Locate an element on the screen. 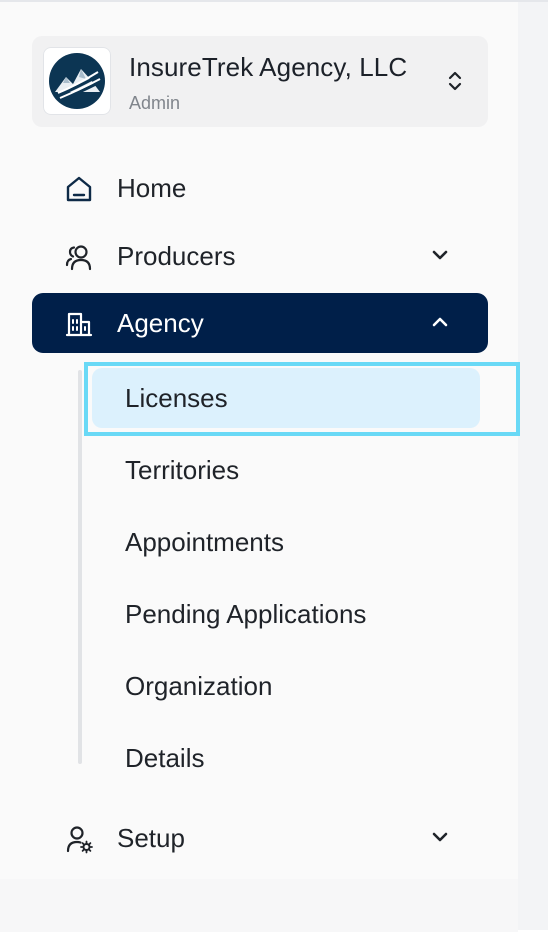 The image size is (548, 932). subnav-item-appointments: Appointments is located at coordinates (286, 542).